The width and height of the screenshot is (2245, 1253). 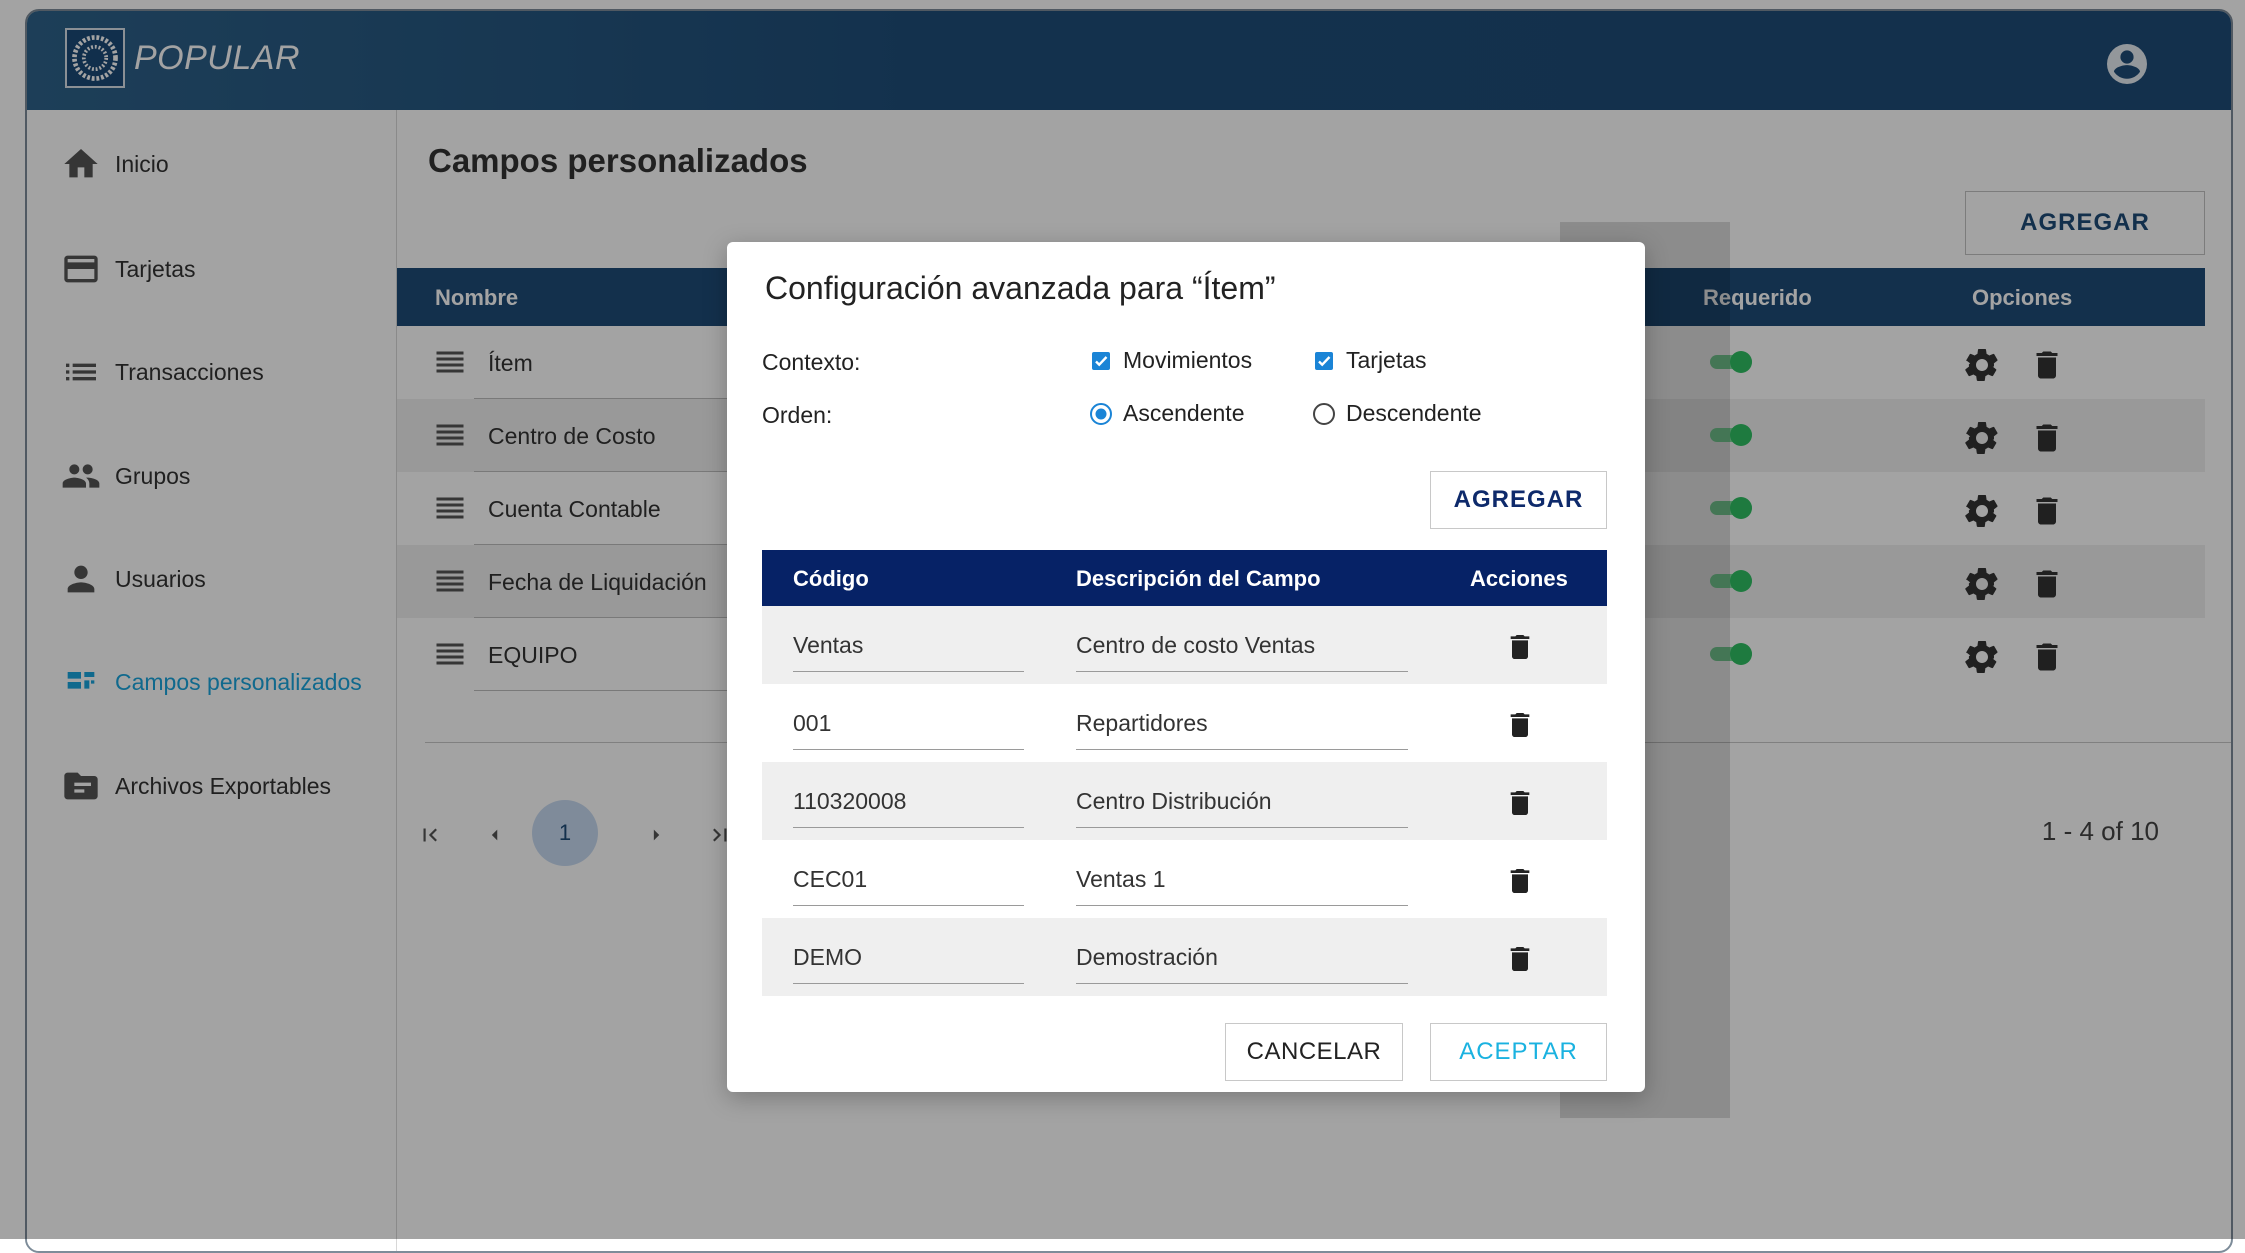 I want to click on radio-unselected-icon, so click(x=1324, y=413).